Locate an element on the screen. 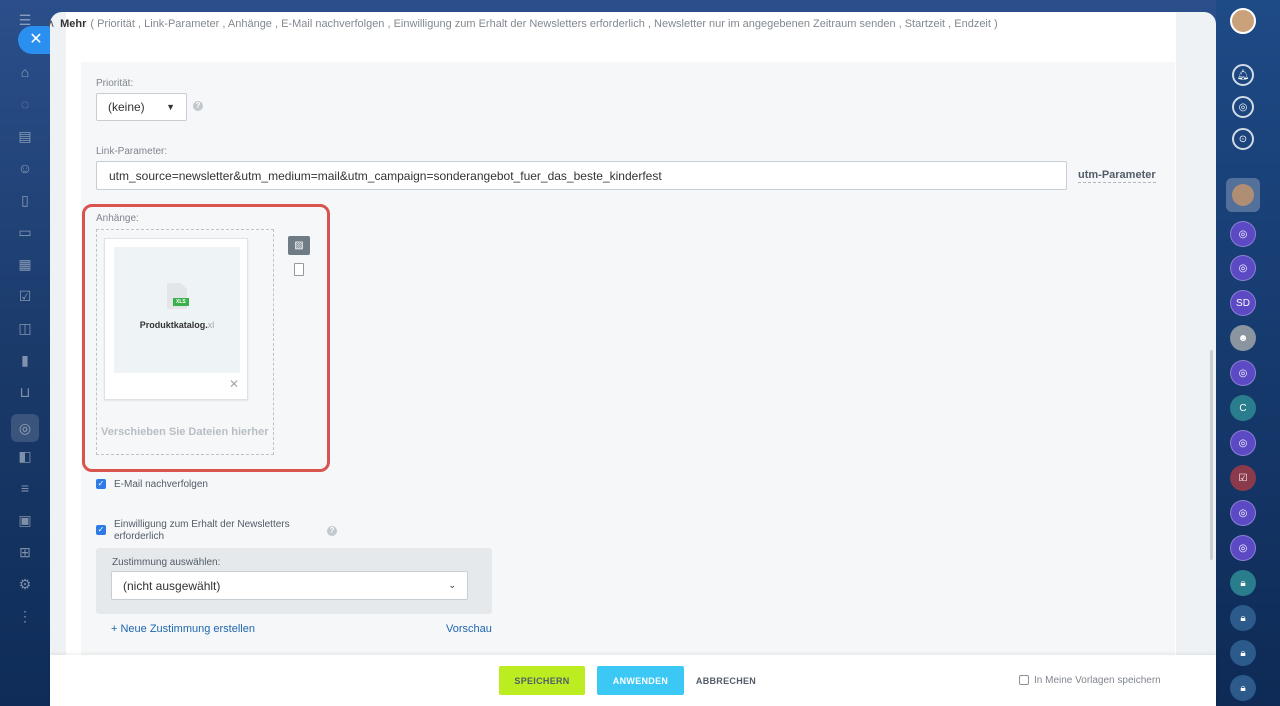 Image resolution: width=1280 pixels, height=706 pixels. database-icon: ◧ is located at coordinates (25, 456).